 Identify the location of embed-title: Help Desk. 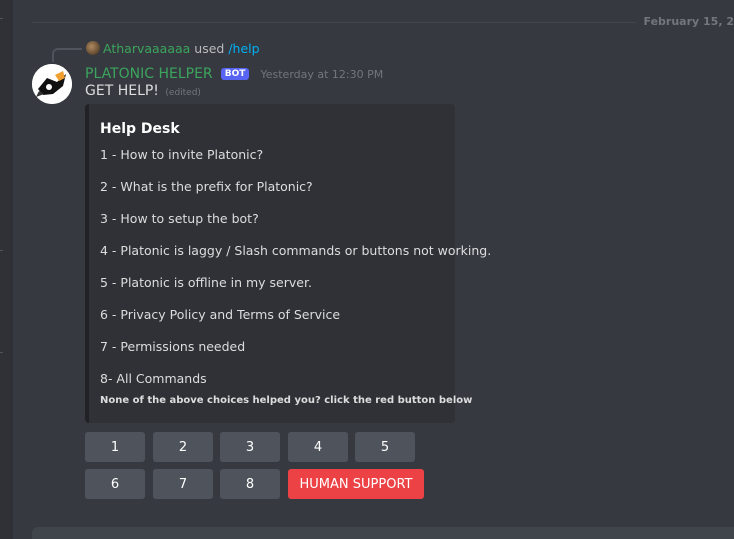
(140, 129).